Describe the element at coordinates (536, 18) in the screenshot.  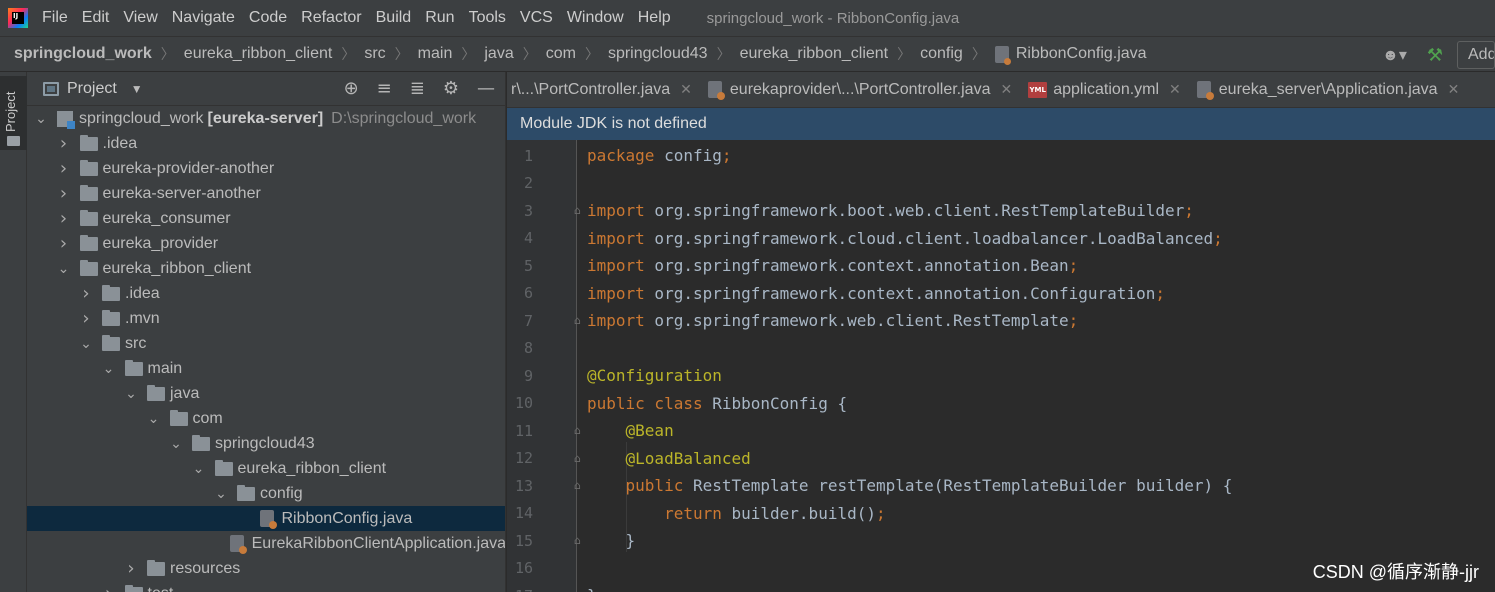
I see `menu-vcs: VCS` at that location.